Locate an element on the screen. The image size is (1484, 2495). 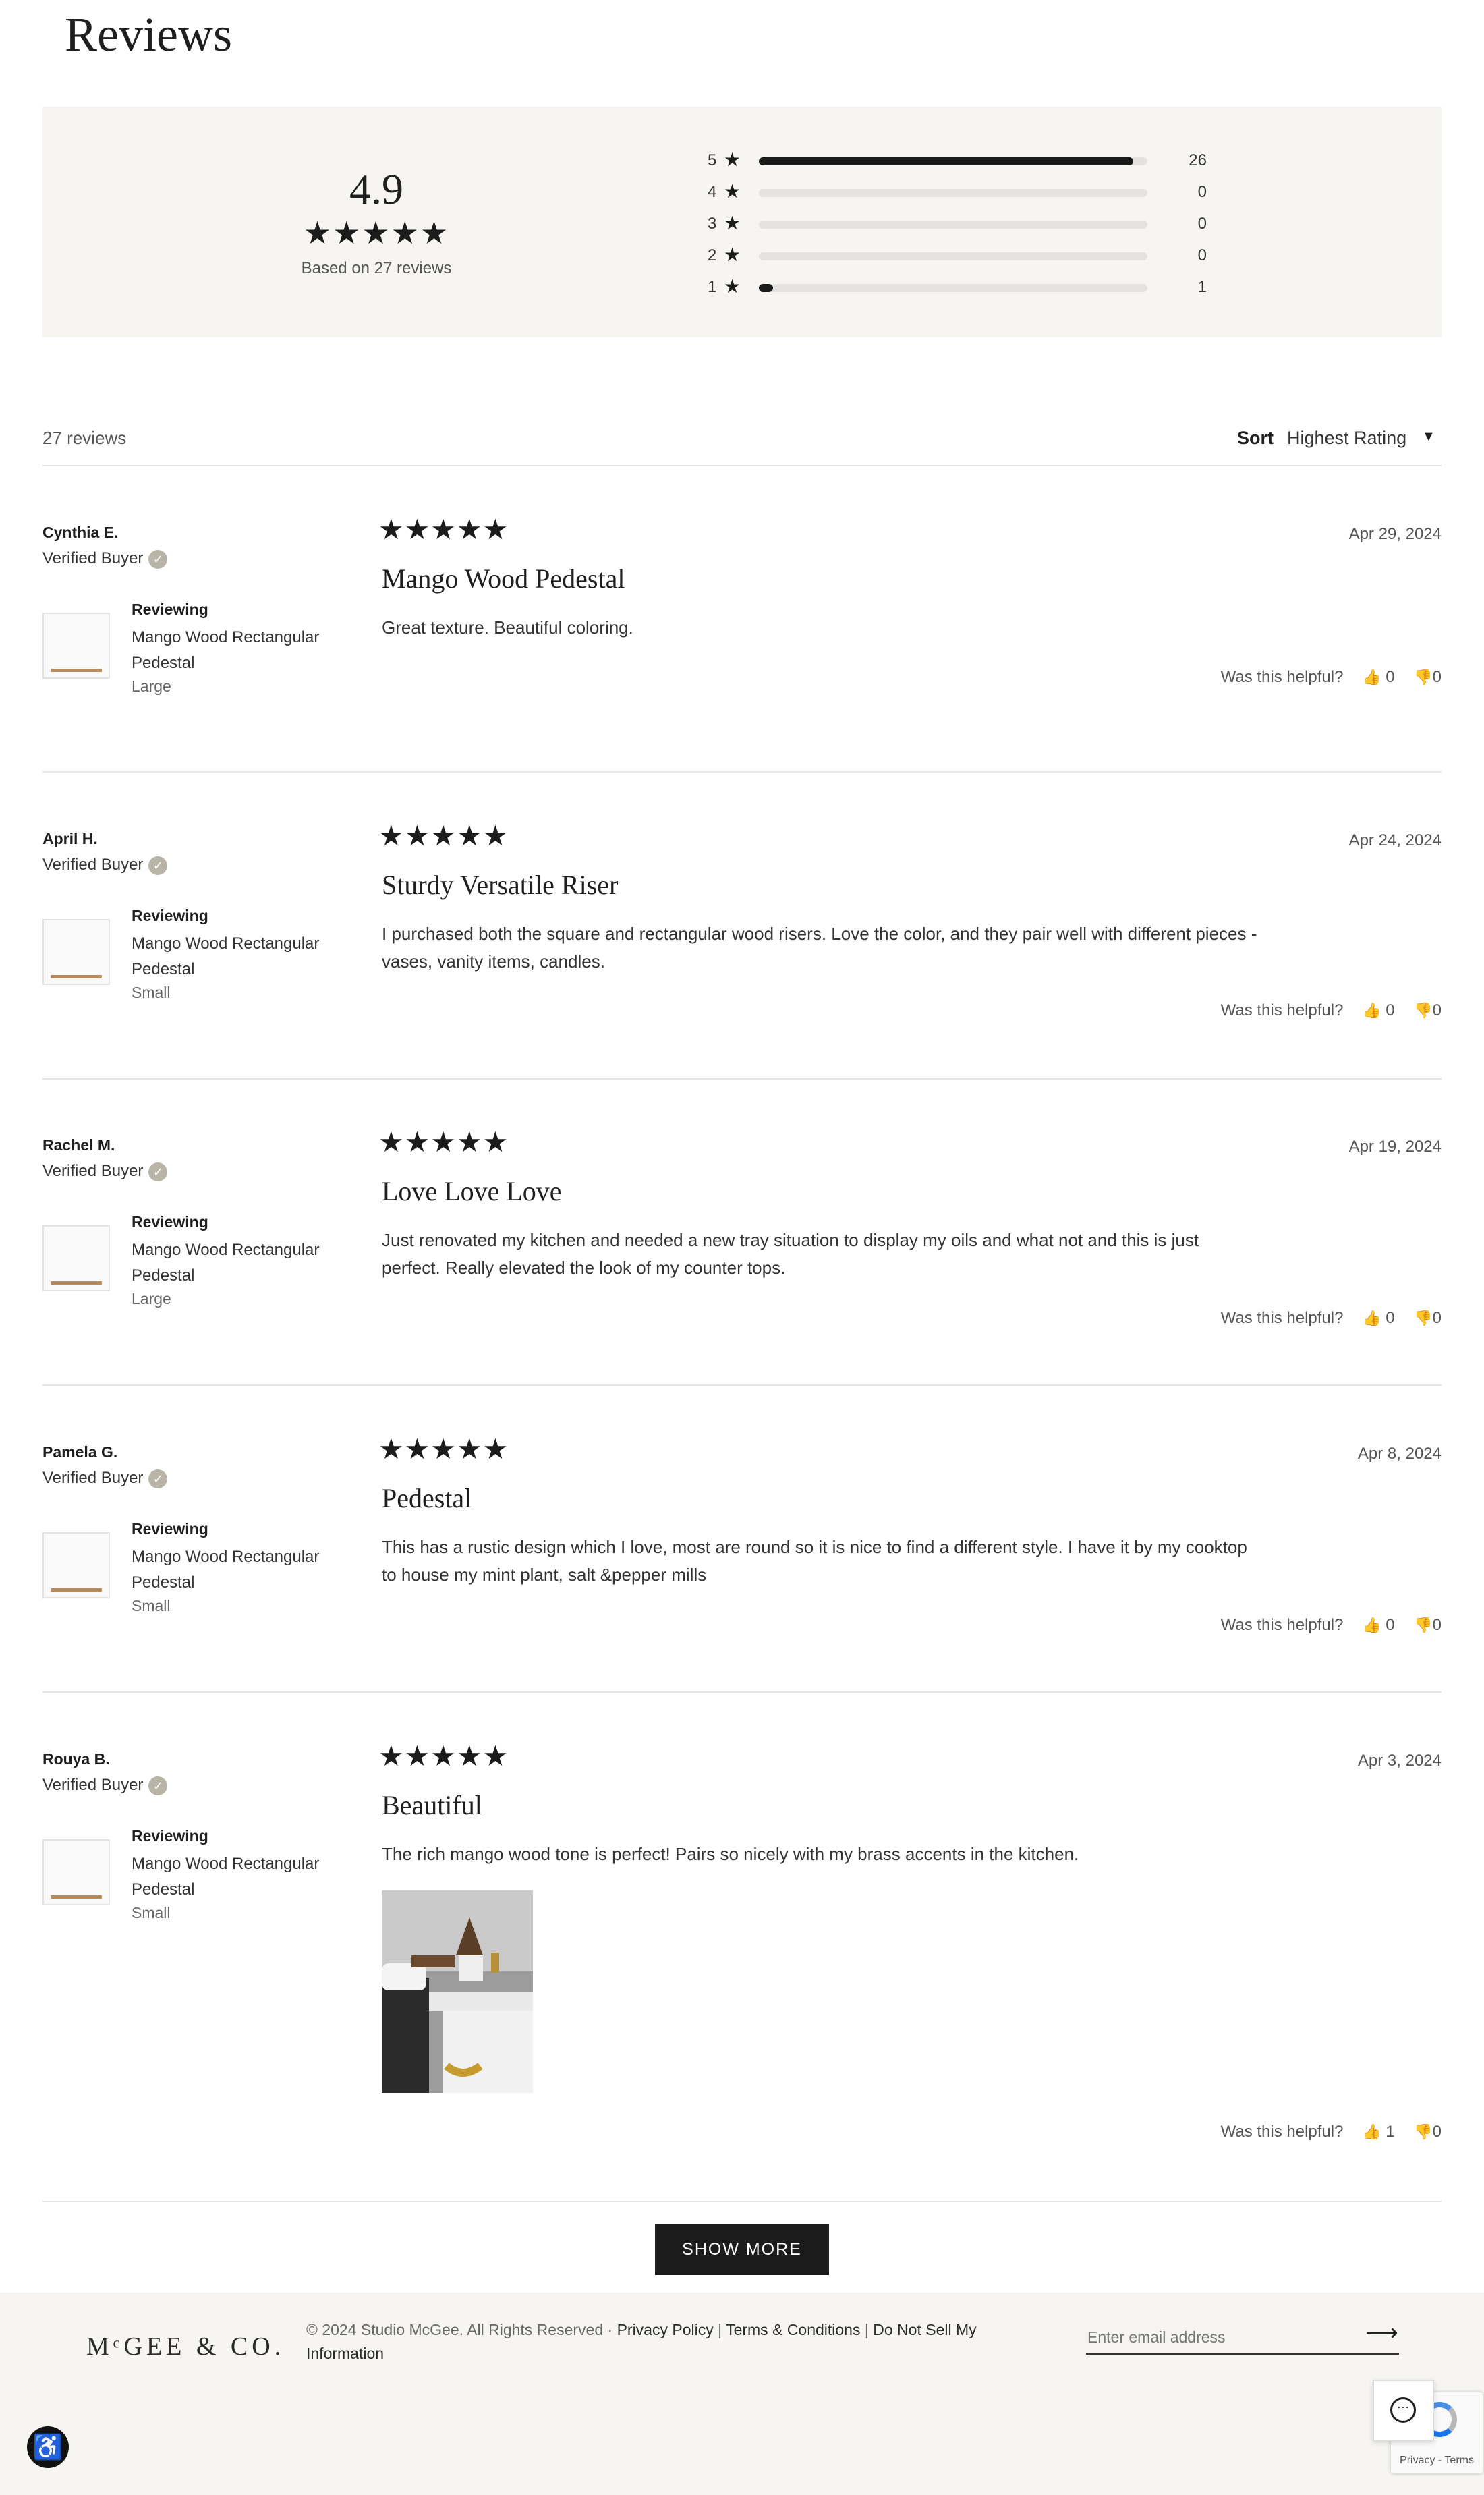
rating-row-5: 5 ★ 26 is located at coordinates (974, 160).